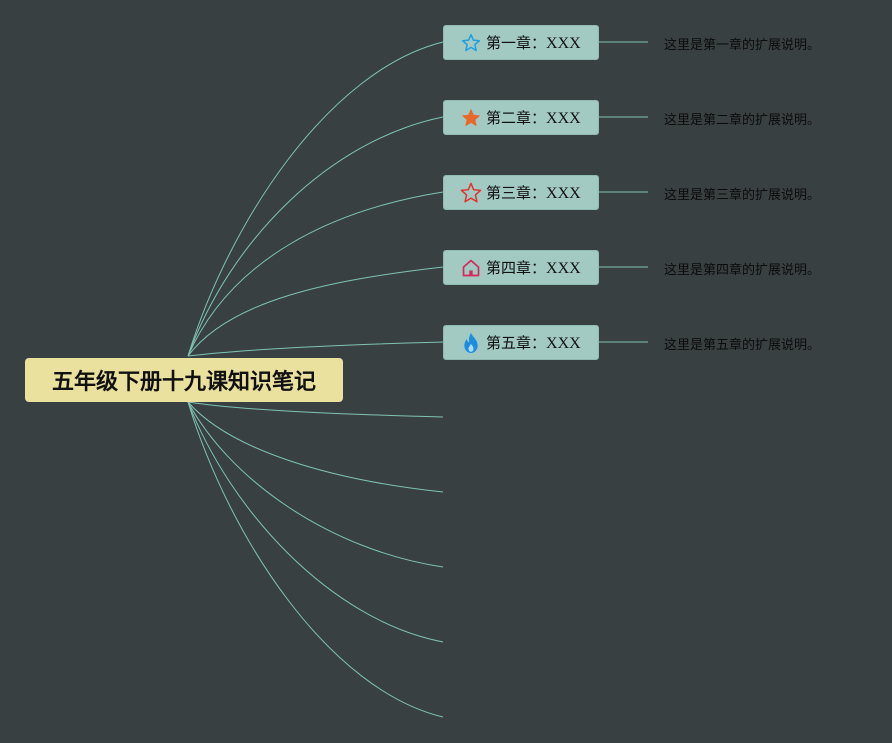  Describe the element at coordinates (471, 268) in the screenshot. I see `home-icon` at that location.